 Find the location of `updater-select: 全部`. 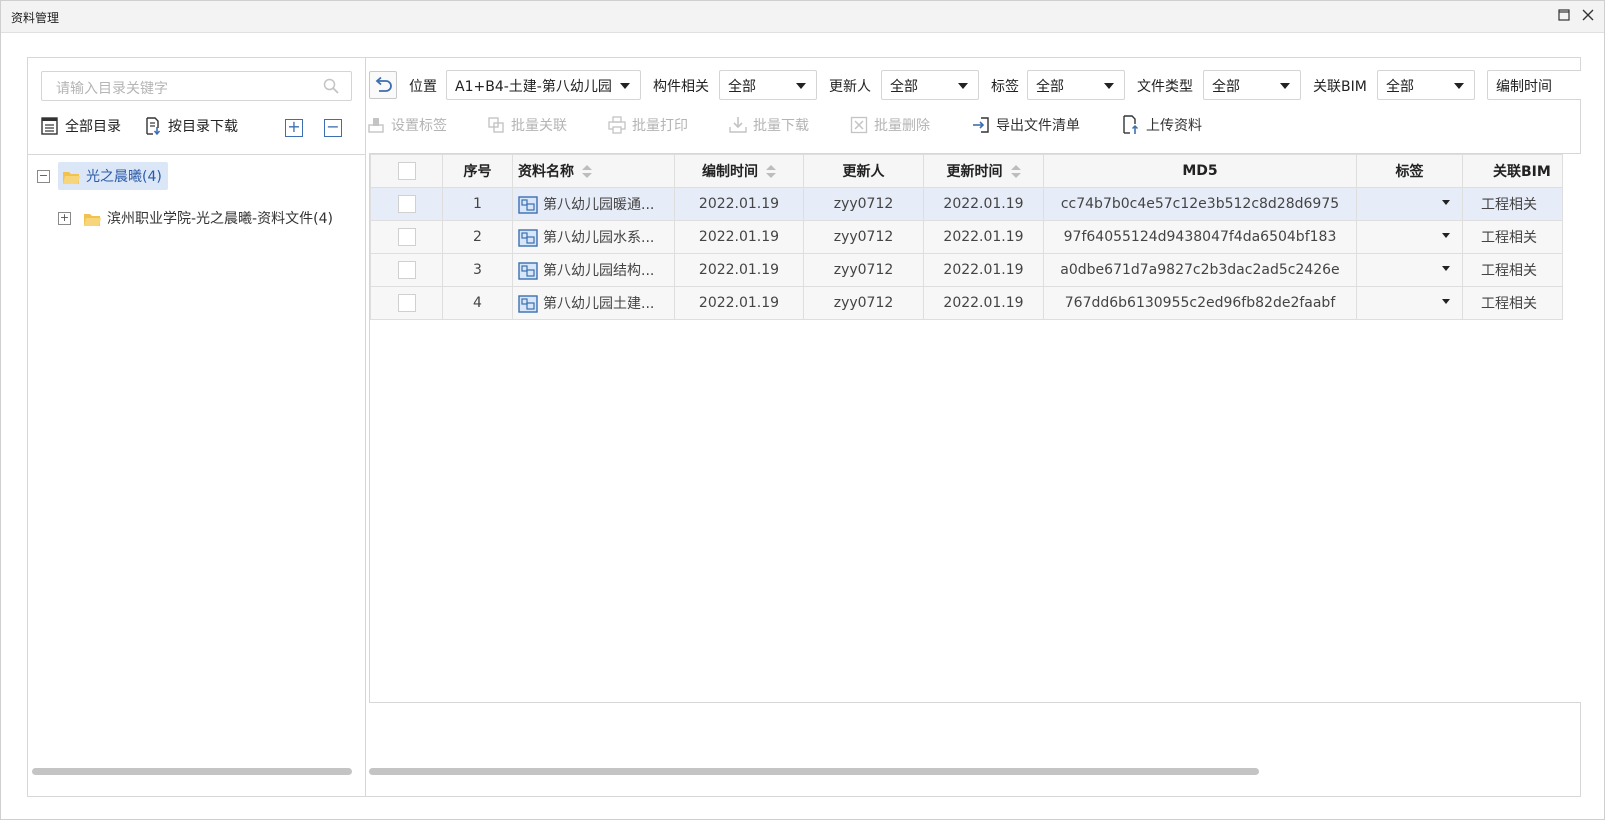

updater-select: 全部 is located at coordinates (930, 85).